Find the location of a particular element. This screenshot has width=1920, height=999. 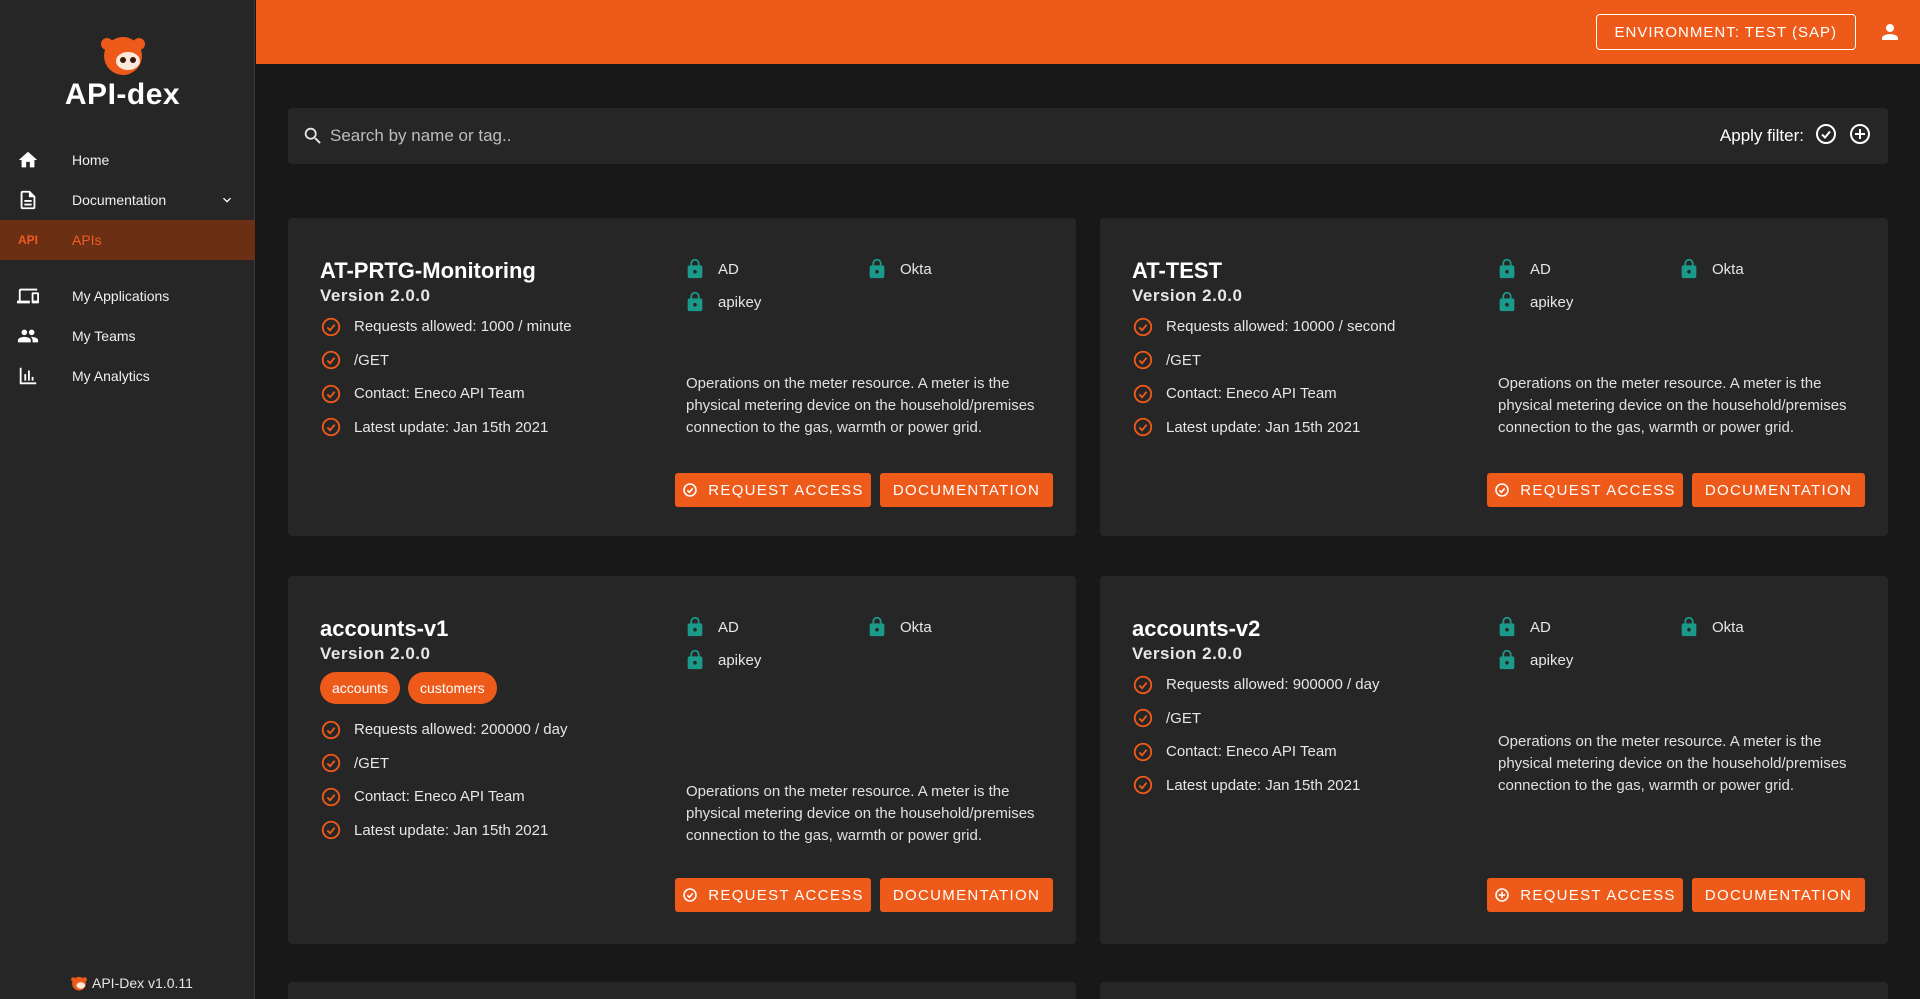

sidebar-item-label: Documentation is located at coordinates (119, 200).